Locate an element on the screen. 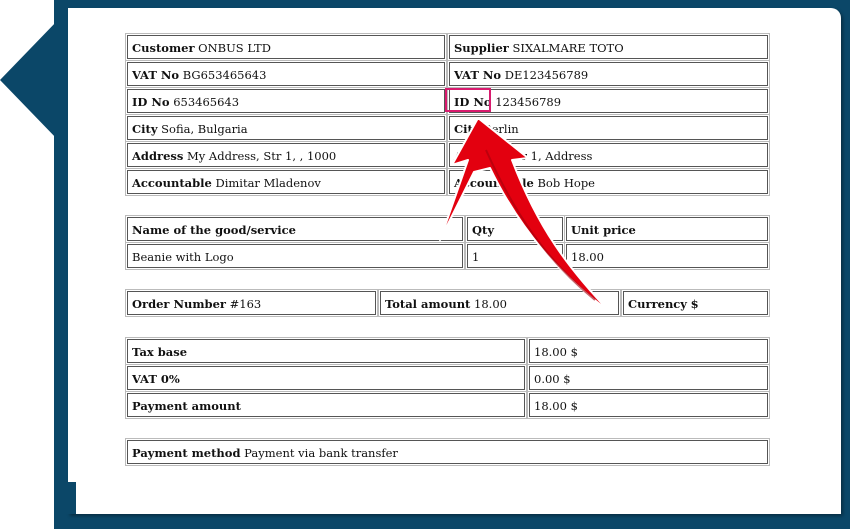 This screenshot has width=850, height=529. payment-amount-value: 18.00 $ is located at coordinates (648, 405).